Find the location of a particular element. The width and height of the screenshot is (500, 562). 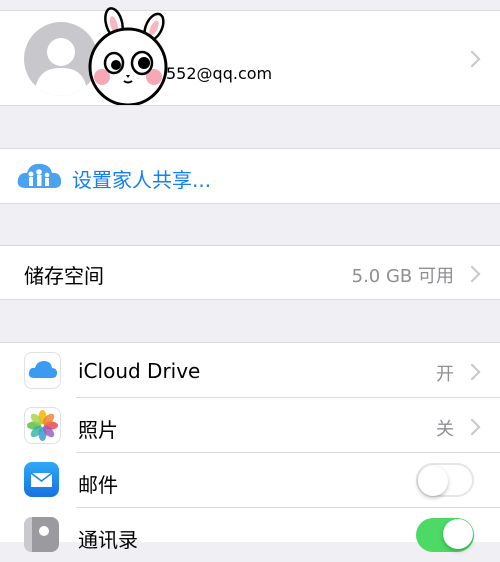

mail-toggle is located at coordinates (445, 480).